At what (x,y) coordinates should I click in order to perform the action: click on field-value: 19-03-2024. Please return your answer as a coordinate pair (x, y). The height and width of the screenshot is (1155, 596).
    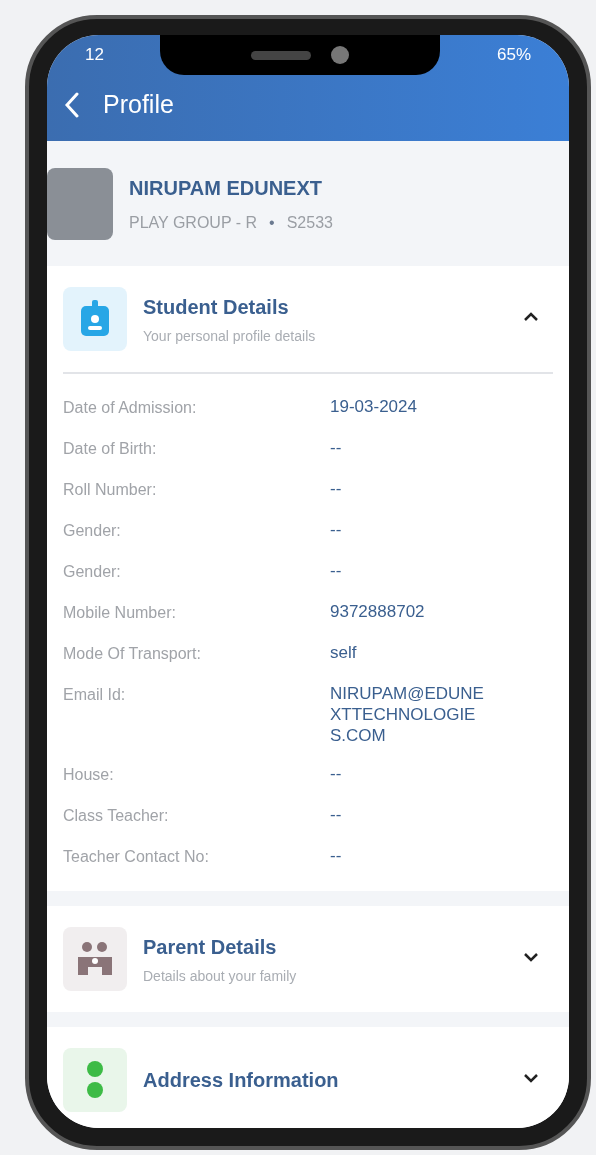
    Looking at the image, I should click on (374, 406).